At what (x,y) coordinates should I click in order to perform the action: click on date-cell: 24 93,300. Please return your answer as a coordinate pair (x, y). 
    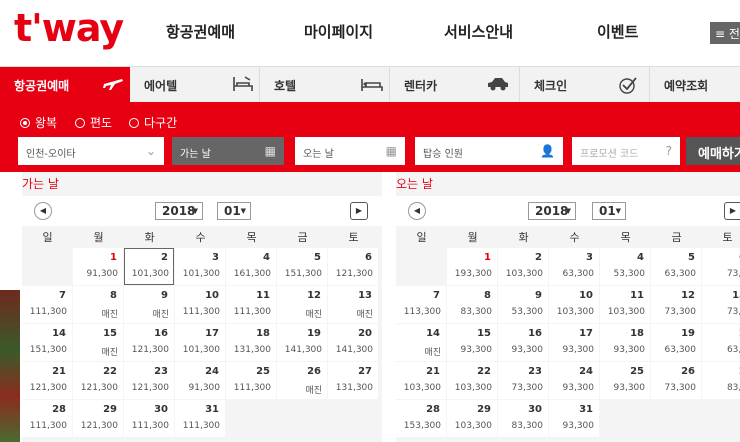
    Looking at the image, I should click on (574, 380).